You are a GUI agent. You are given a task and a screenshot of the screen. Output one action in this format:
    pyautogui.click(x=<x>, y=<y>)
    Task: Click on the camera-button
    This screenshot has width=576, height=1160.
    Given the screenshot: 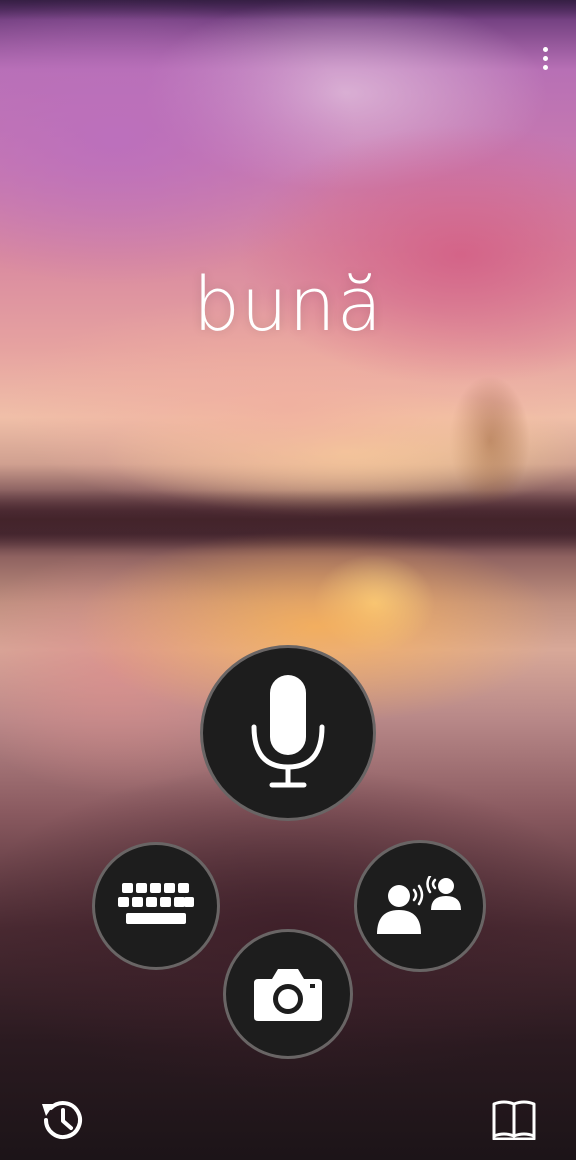 What is the action you would take?
    pyautogui.click(x=288, y=994)
    